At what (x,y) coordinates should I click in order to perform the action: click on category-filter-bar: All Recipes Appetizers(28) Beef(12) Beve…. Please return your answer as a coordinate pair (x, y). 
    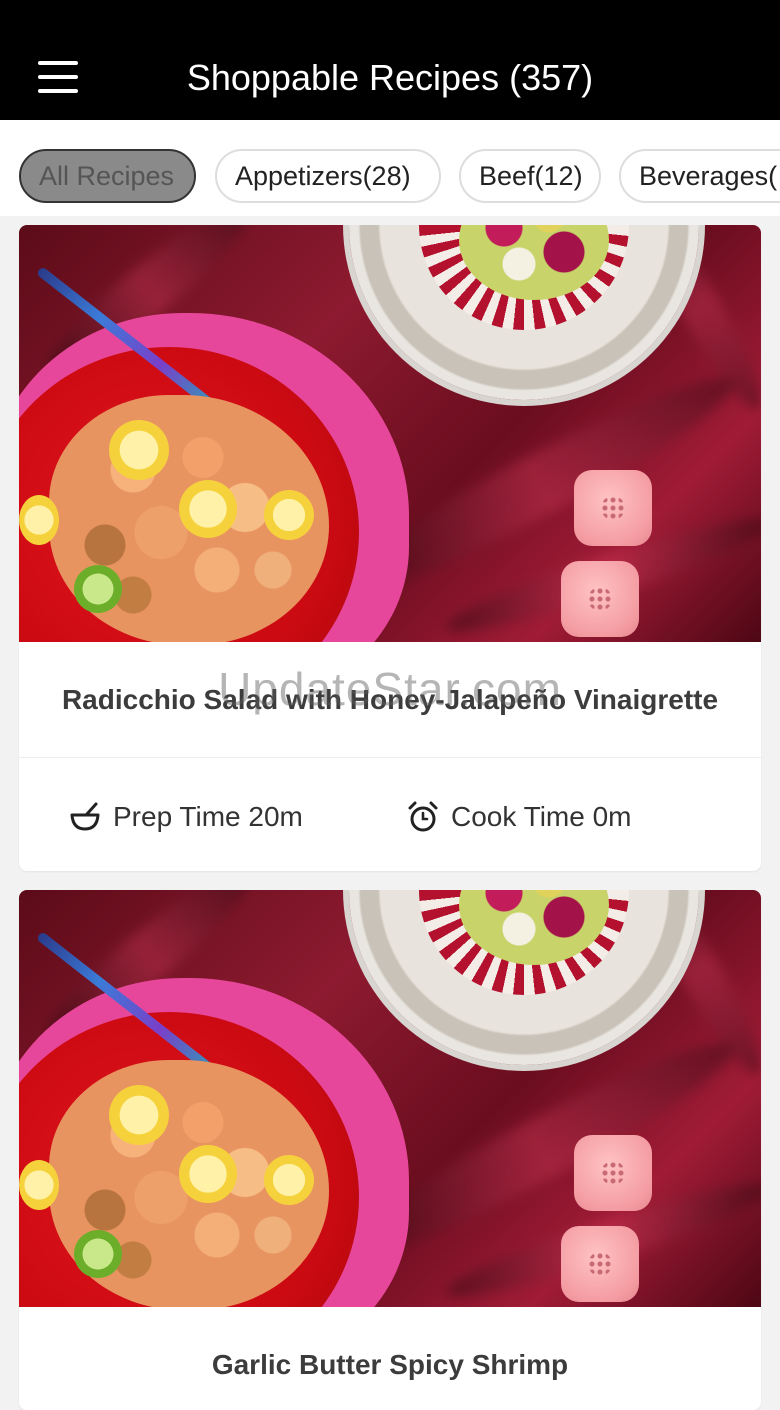
    Looking at the image, I should click on (390, 168).